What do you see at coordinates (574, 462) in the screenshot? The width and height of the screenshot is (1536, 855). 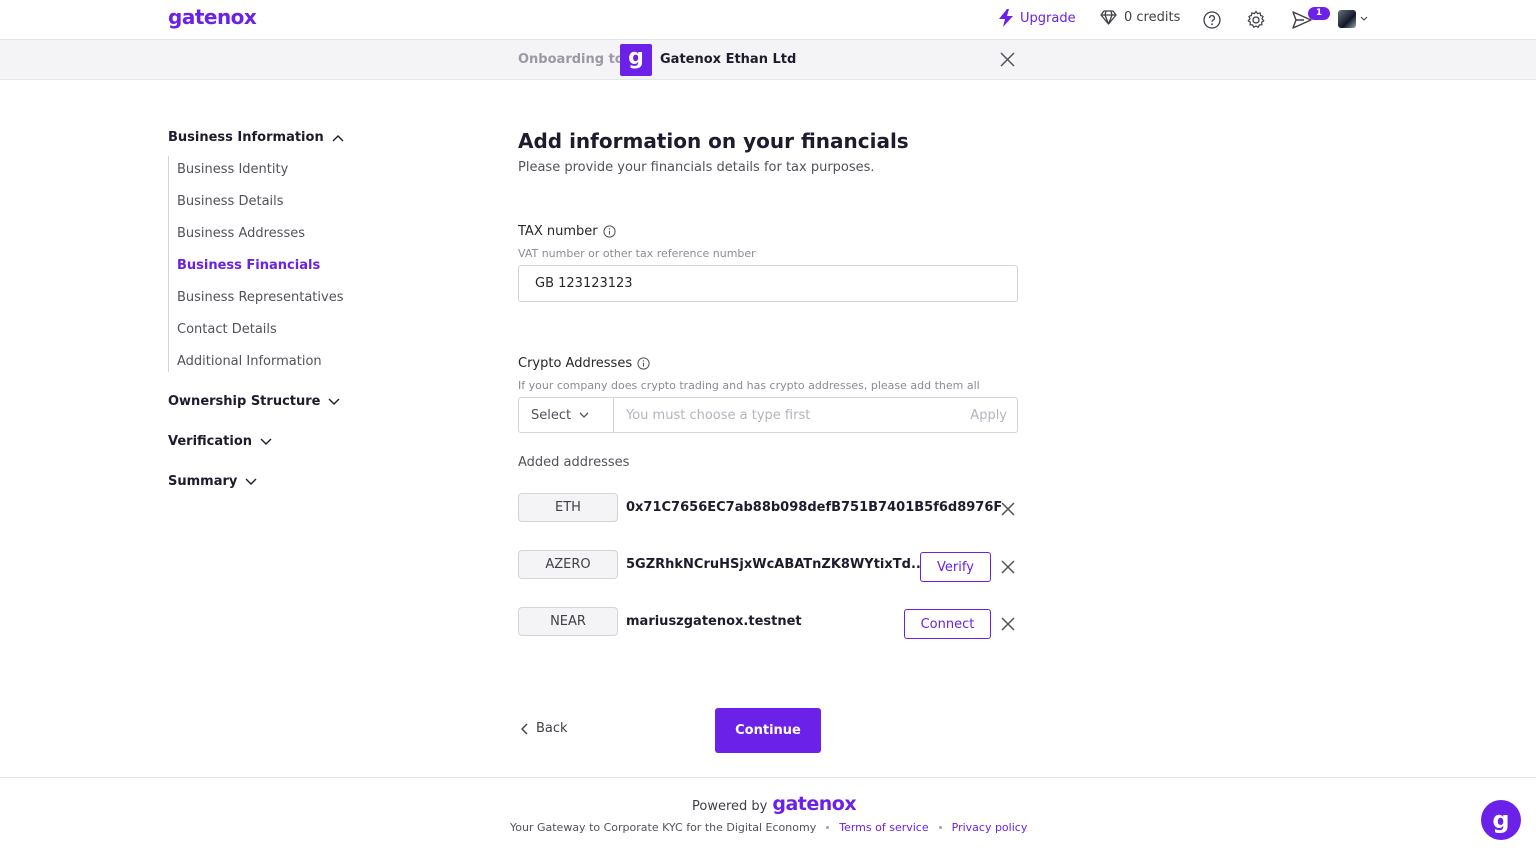 I see `added-addresses-label: Added addresses` at bounding box center [574, 462].